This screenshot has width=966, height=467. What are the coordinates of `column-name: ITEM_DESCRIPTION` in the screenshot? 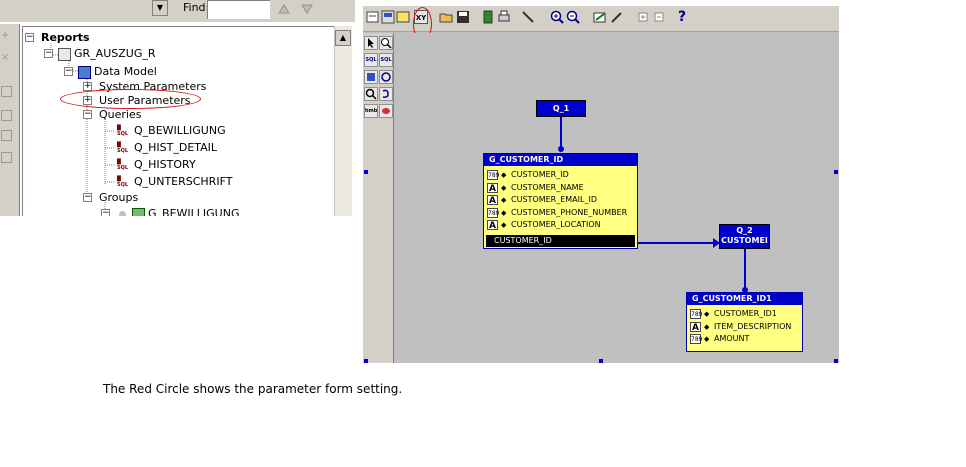 It's located at (753, 326).